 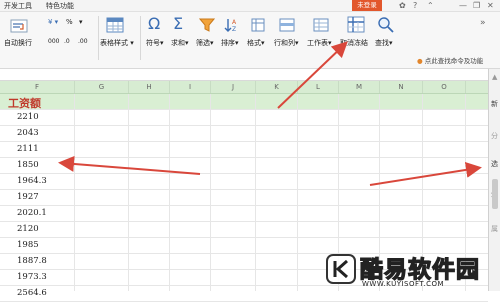 I want to click on arrow-to-unfreeze, so click(x=312, y=75).